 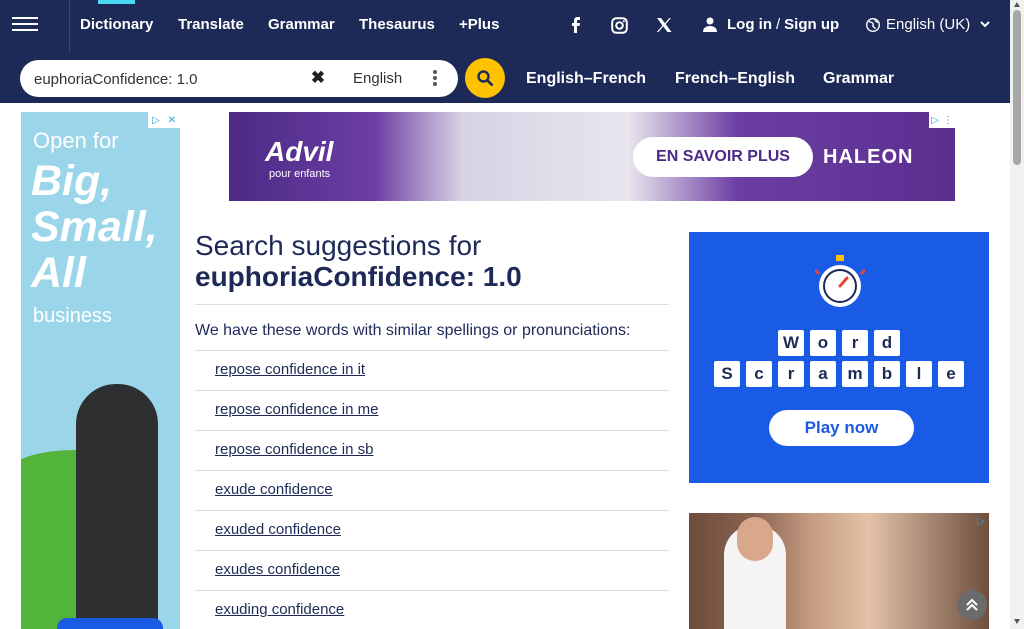 I want to click on dictionary-selector: English, so click(x=394, y=78).